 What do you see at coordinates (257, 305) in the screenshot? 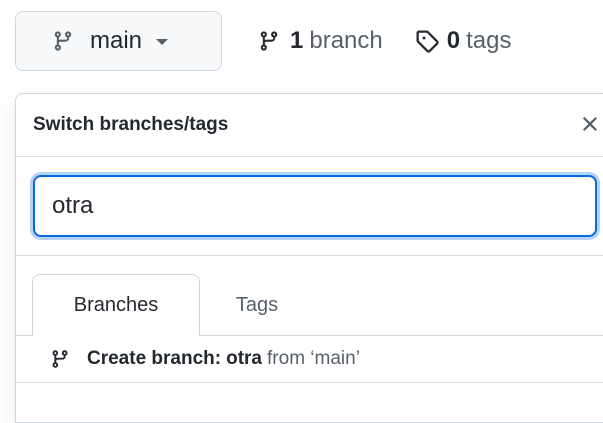
I see `tab-tags: Tags` at bounding box center [257, 305].